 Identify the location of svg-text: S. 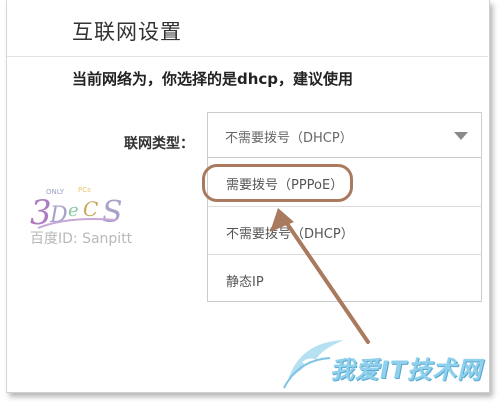
(112, 212).